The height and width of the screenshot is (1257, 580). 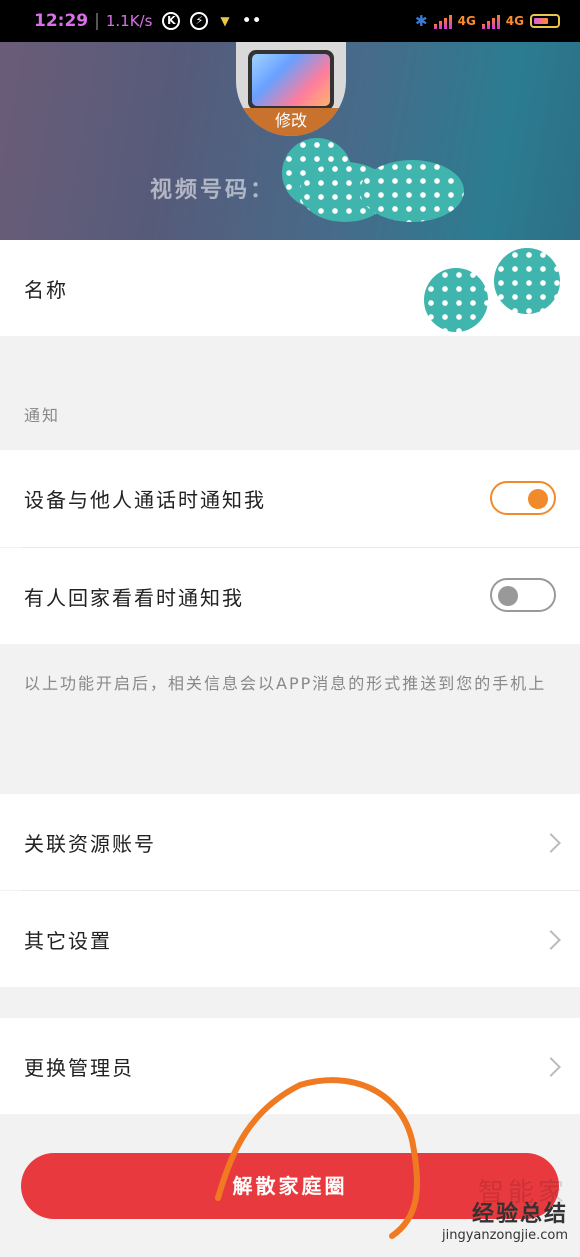 I want to click on status-right-group: ✱ 4G 4G, so click(x=487, y=21).